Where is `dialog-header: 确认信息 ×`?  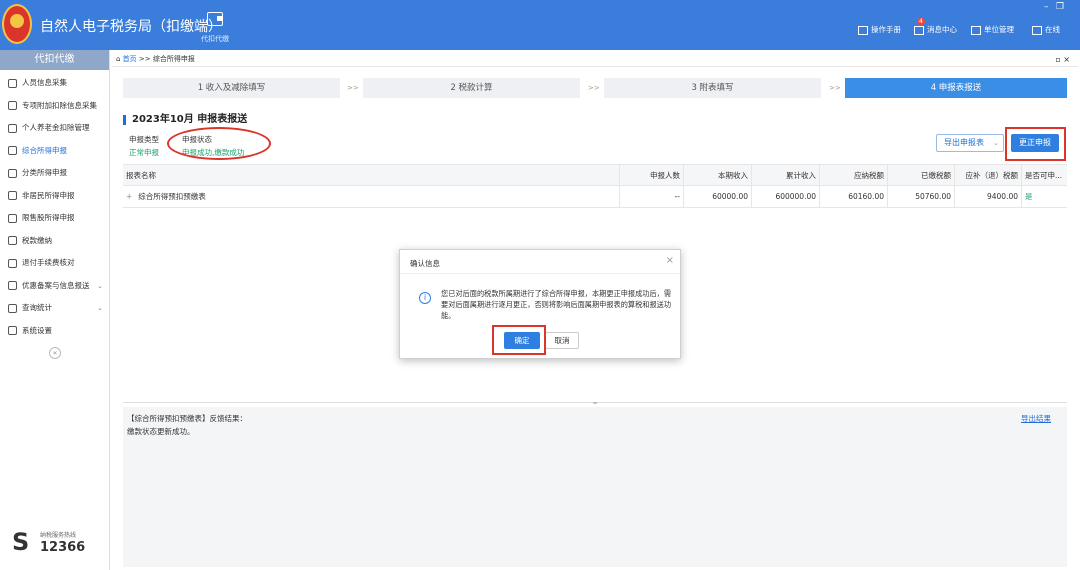
dialog-header: 确认信息 × is located at coordinates (540, 262).